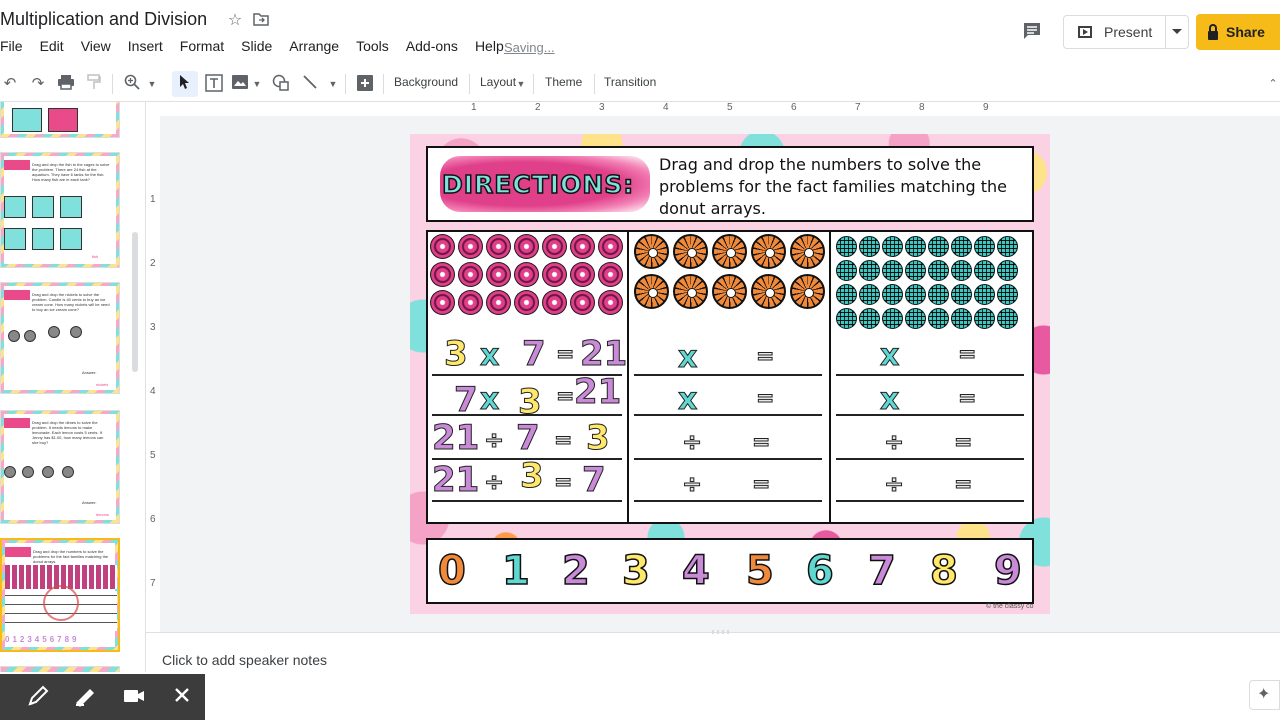  What do you see at coordinates (1273, 84) in the screenshot?
I see `collapse-toolbar-icon: ⌃` at bounding box center [1273, 84].